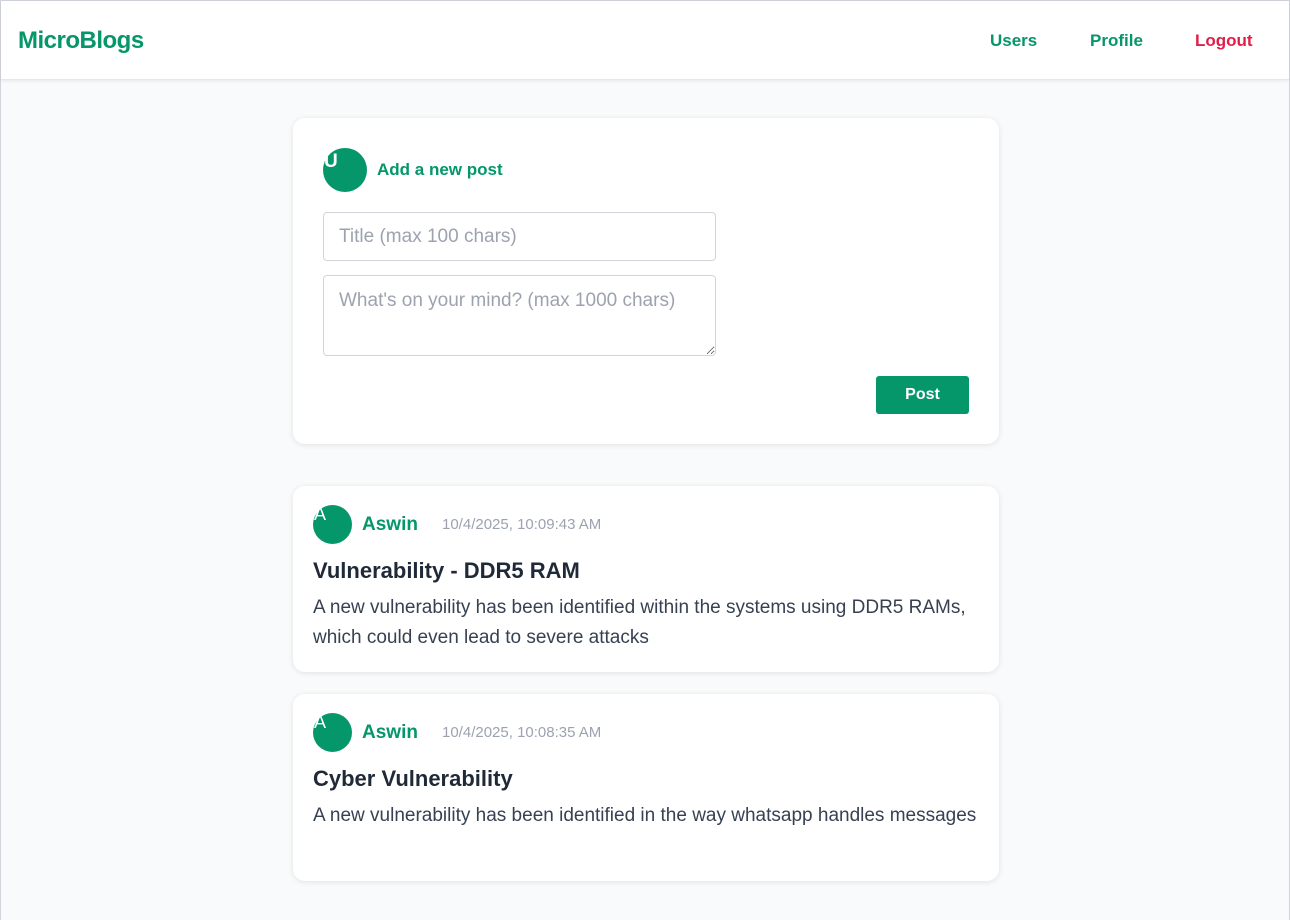  What do you see at coordinates (1116, 41) in the screenshot?
I see `nav-profile-link: Profile` at bounding box center [1116, 41].